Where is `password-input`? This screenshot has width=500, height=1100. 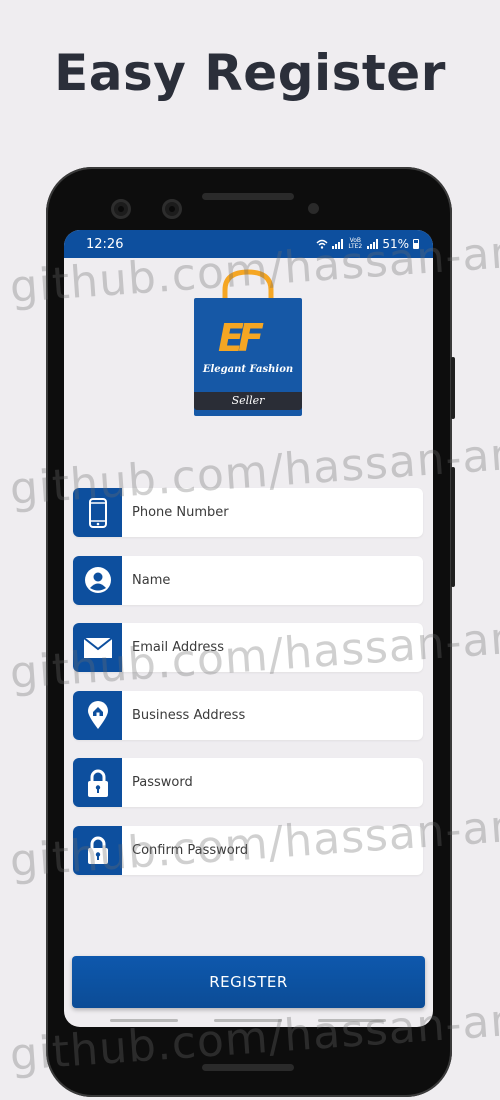
password-input is located at coordinates (272, 783).